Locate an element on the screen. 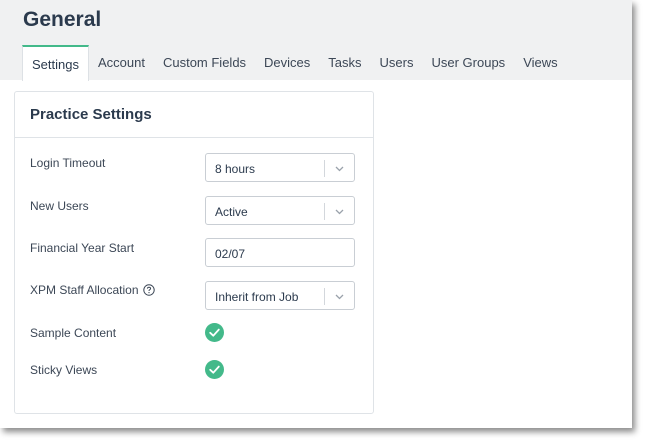 The width and height of the screenshot is (647, 441). login-timeout-select: 8 hours is located at coordinates (280, 167).